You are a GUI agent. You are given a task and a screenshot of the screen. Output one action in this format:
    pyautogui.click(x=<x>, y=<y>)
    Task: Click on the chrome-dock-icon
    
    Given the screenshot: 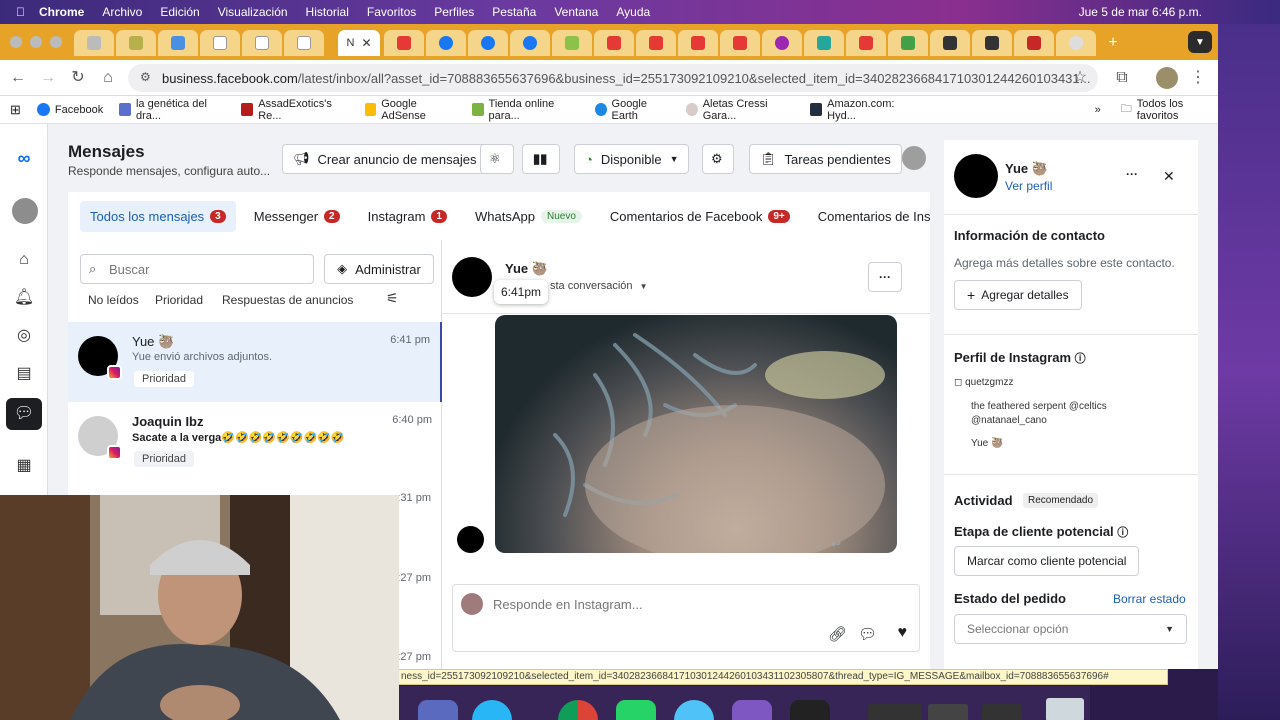 What is the action you would take?
    pyautogui.click(x=578, y=710)
    